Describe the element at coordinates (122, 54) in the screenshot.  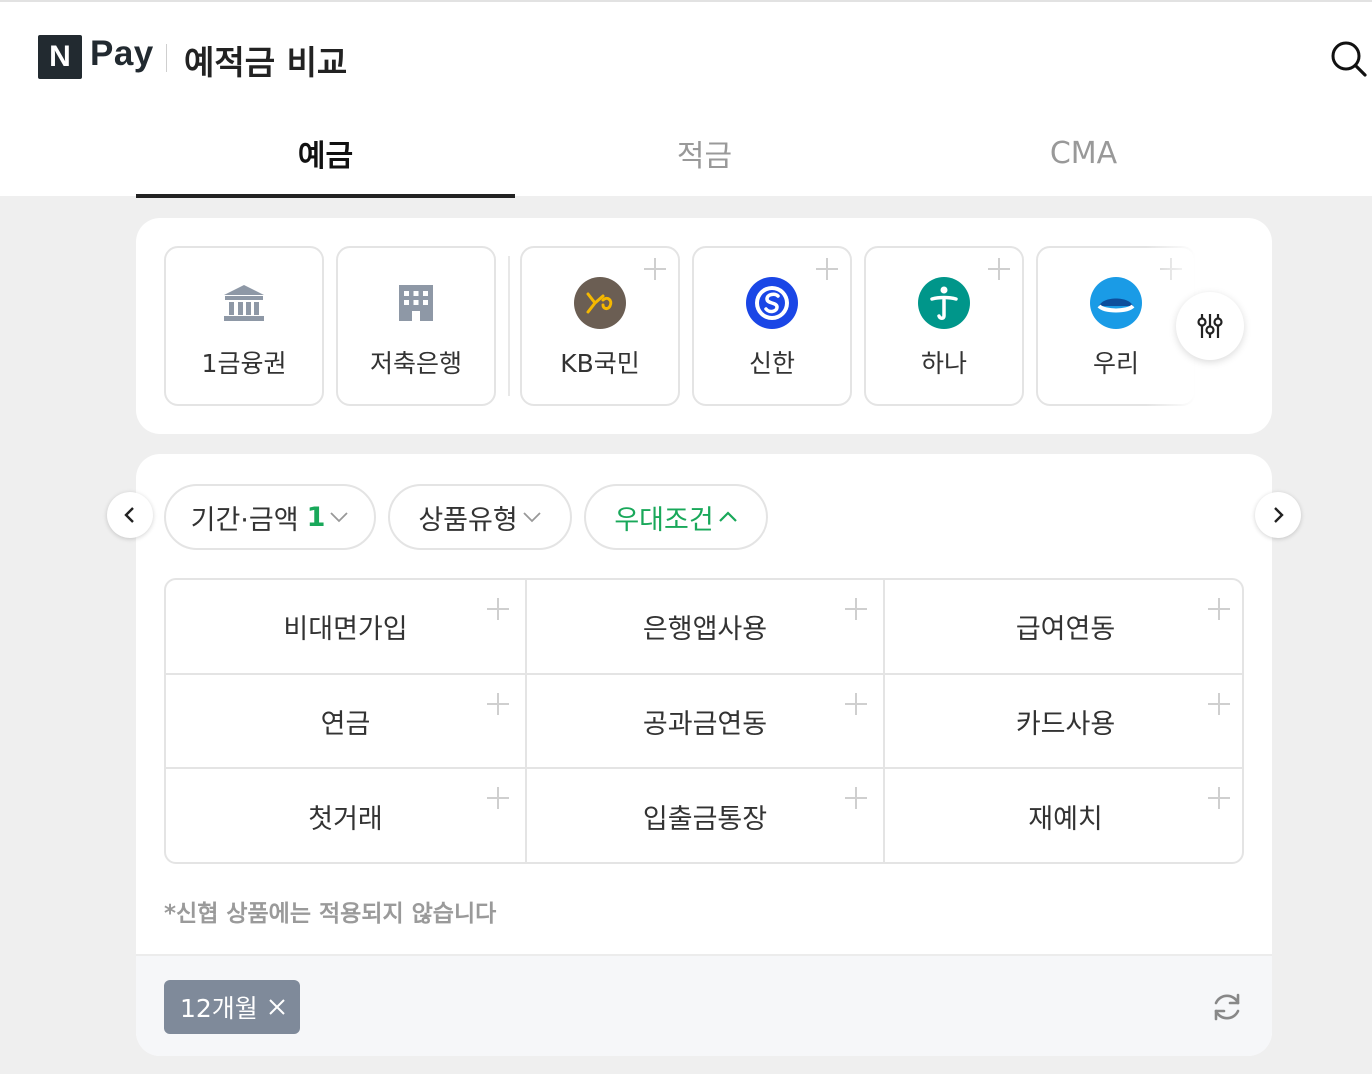
I see `pay-logo-text: Pay` at that location.